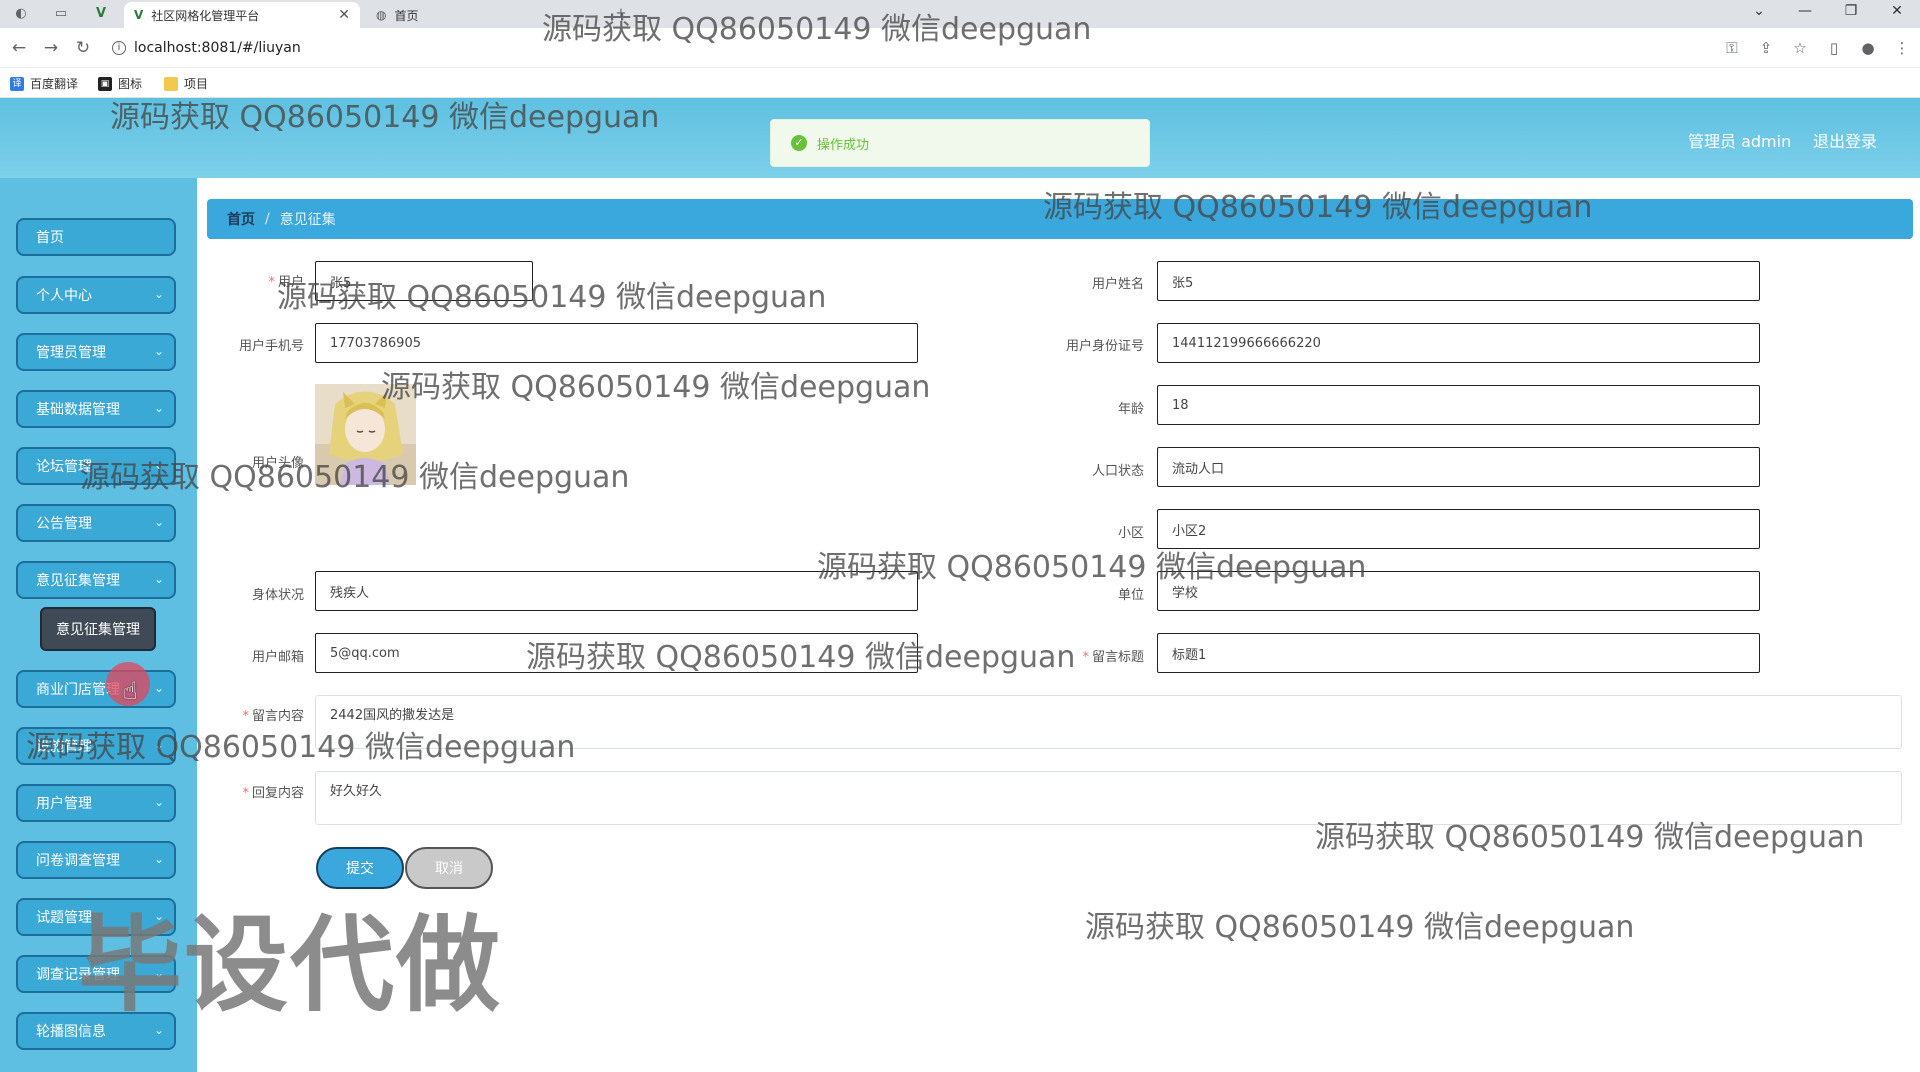  What do you see at coordinates (616, 343) in the screenshot?
I see `phone-field: 17703786905` at bounding box center [616, 343].